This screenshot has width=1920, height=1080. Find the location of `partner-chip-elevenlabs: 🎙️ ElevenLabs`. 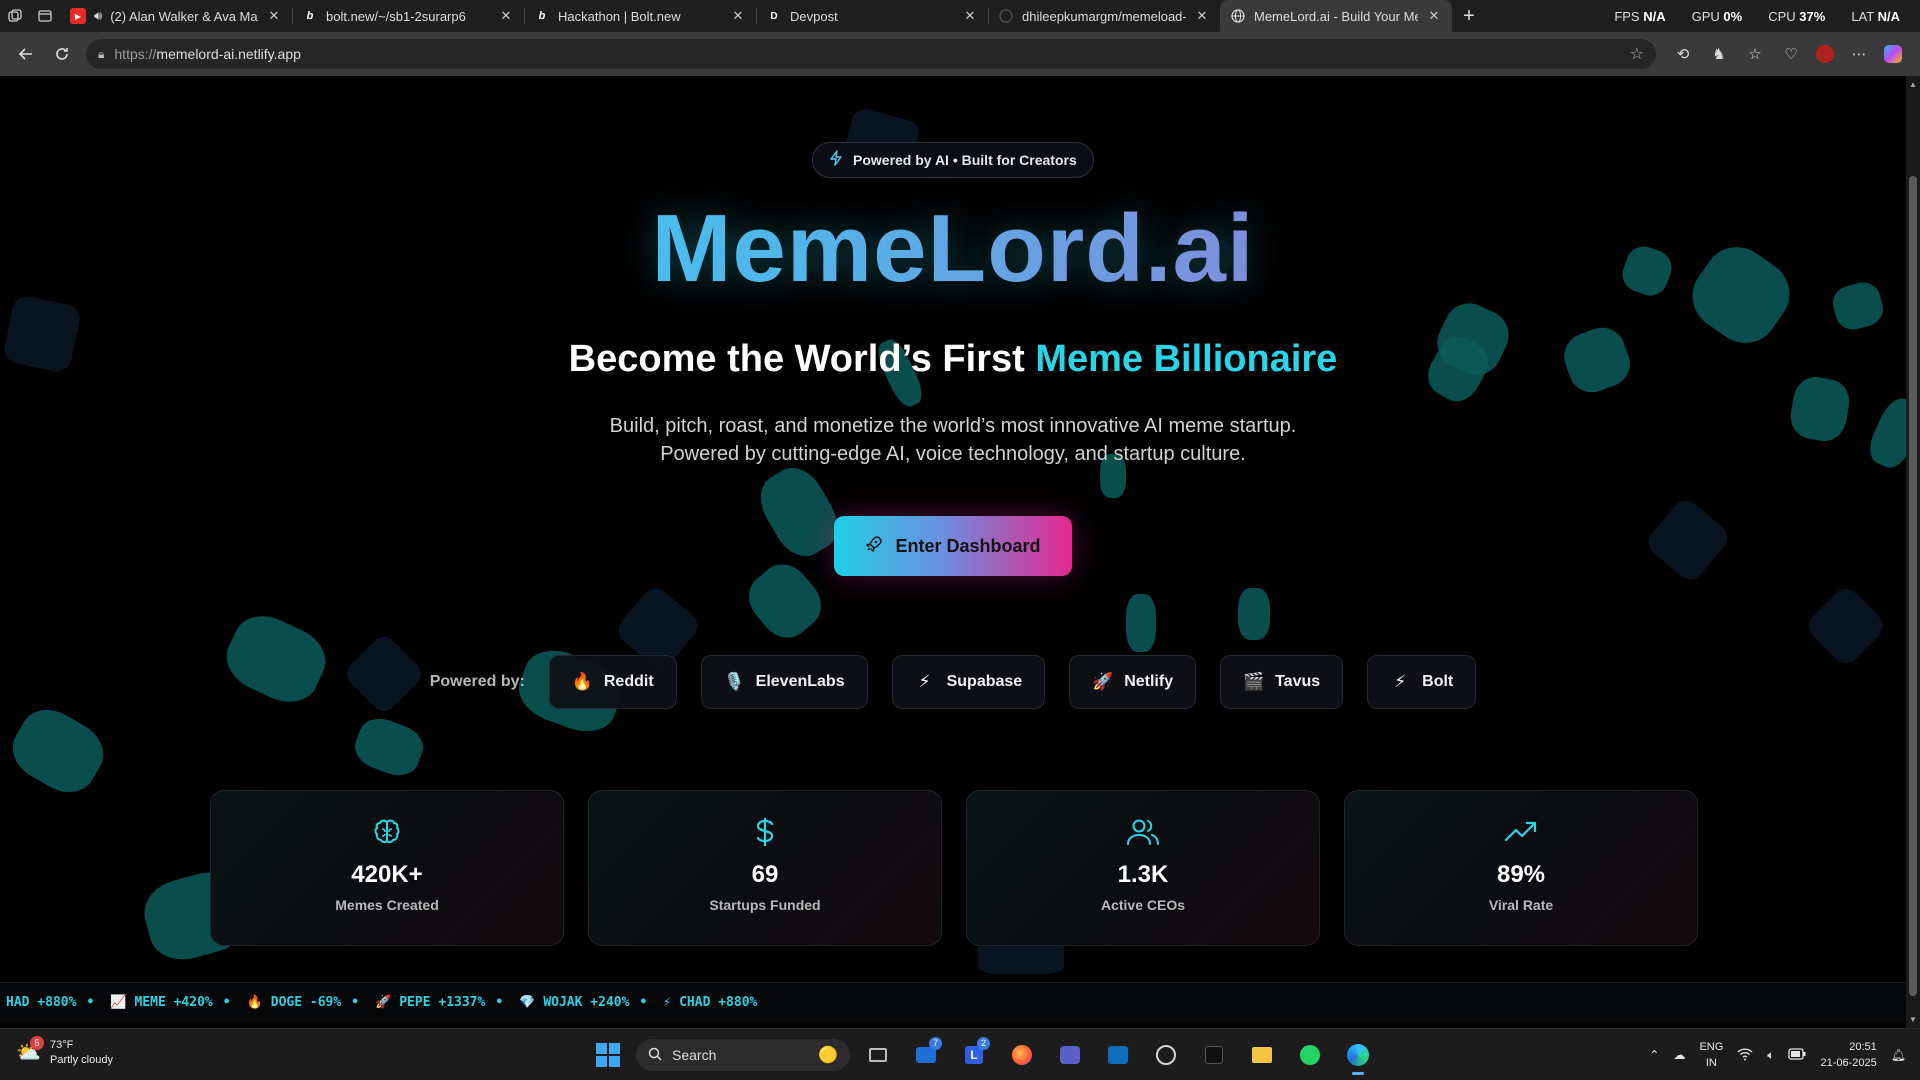

partner-chip-elevenlabs: 🎙️ ElevenLabs is located at coordinates (784, 682).